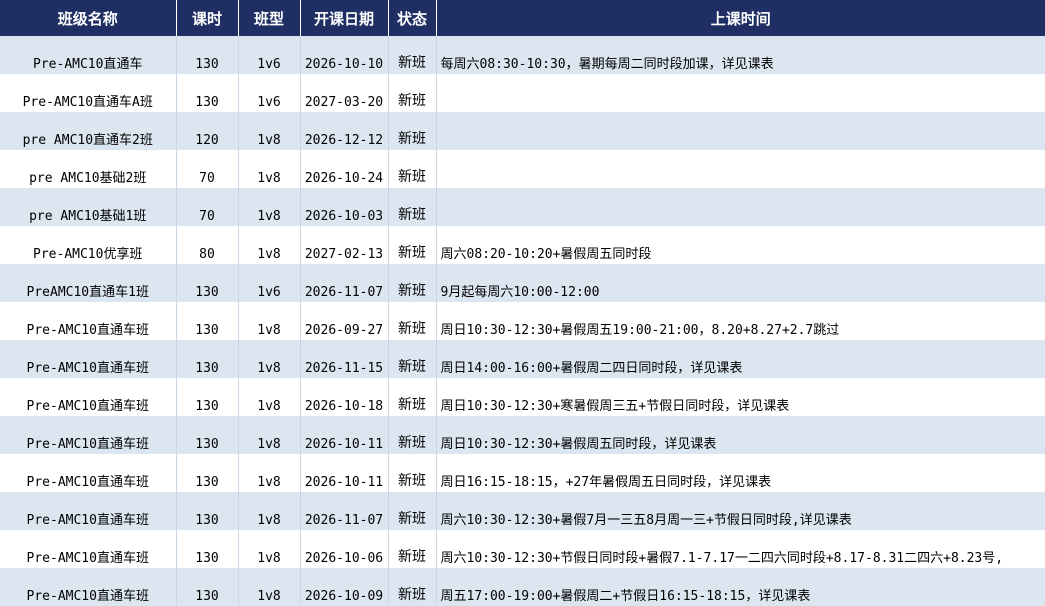  What do you see at coordinates (344, 131) in the screenshot?
I see `cell-start-date: 2026-12-12` at bounding box center [344, 131].